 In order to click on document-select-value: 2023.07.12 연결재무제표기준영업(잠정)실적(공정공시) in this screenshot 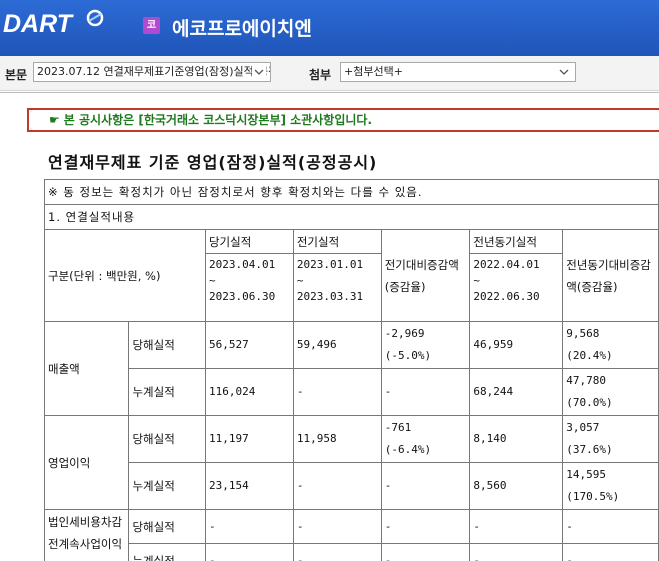, I will do `click(153, 71)`.